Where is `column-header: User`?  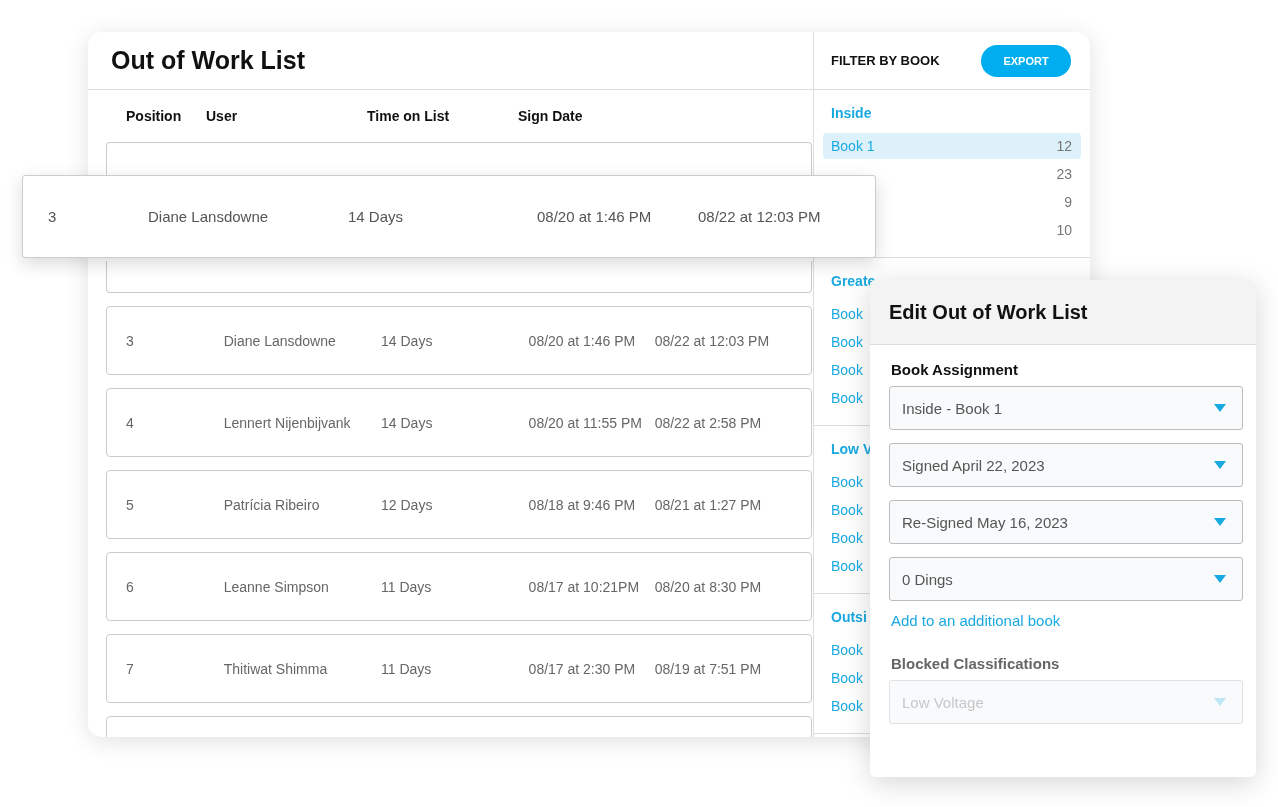 column-header: User is located at coordinates (222, 116).